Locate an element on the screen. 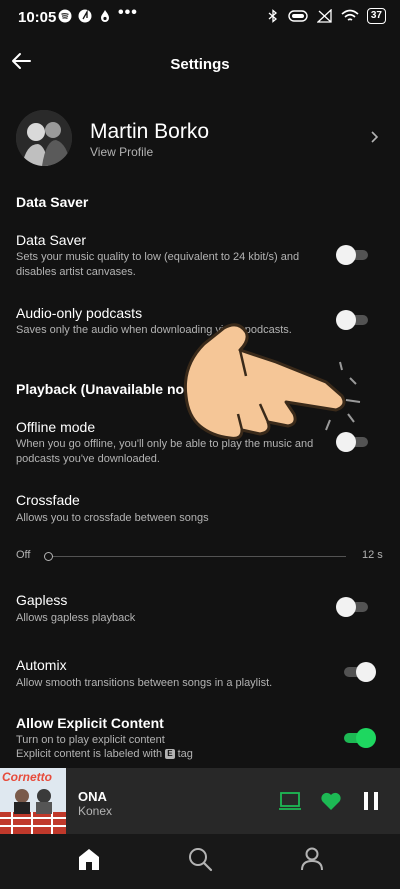  pointing-hand-icon is located at coordinates (272, 381).